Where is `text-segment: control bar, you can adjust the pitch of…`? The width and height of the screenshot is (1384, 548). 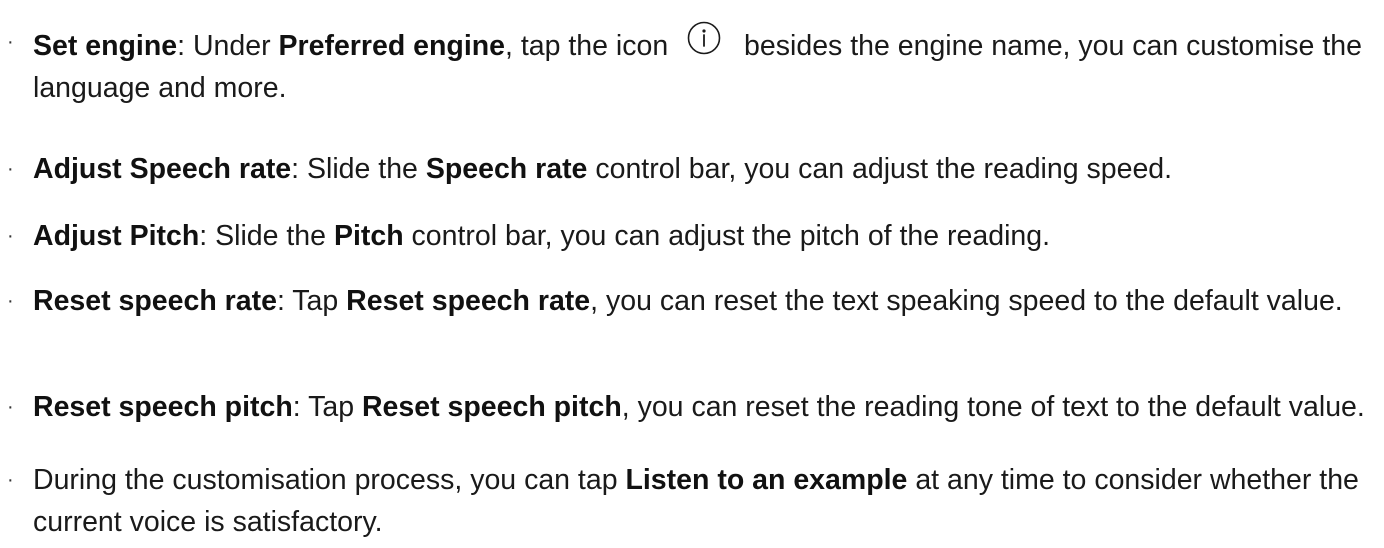
text-segment: control bar, you can adjust the pitch of… is located at coordinates (727, 236).